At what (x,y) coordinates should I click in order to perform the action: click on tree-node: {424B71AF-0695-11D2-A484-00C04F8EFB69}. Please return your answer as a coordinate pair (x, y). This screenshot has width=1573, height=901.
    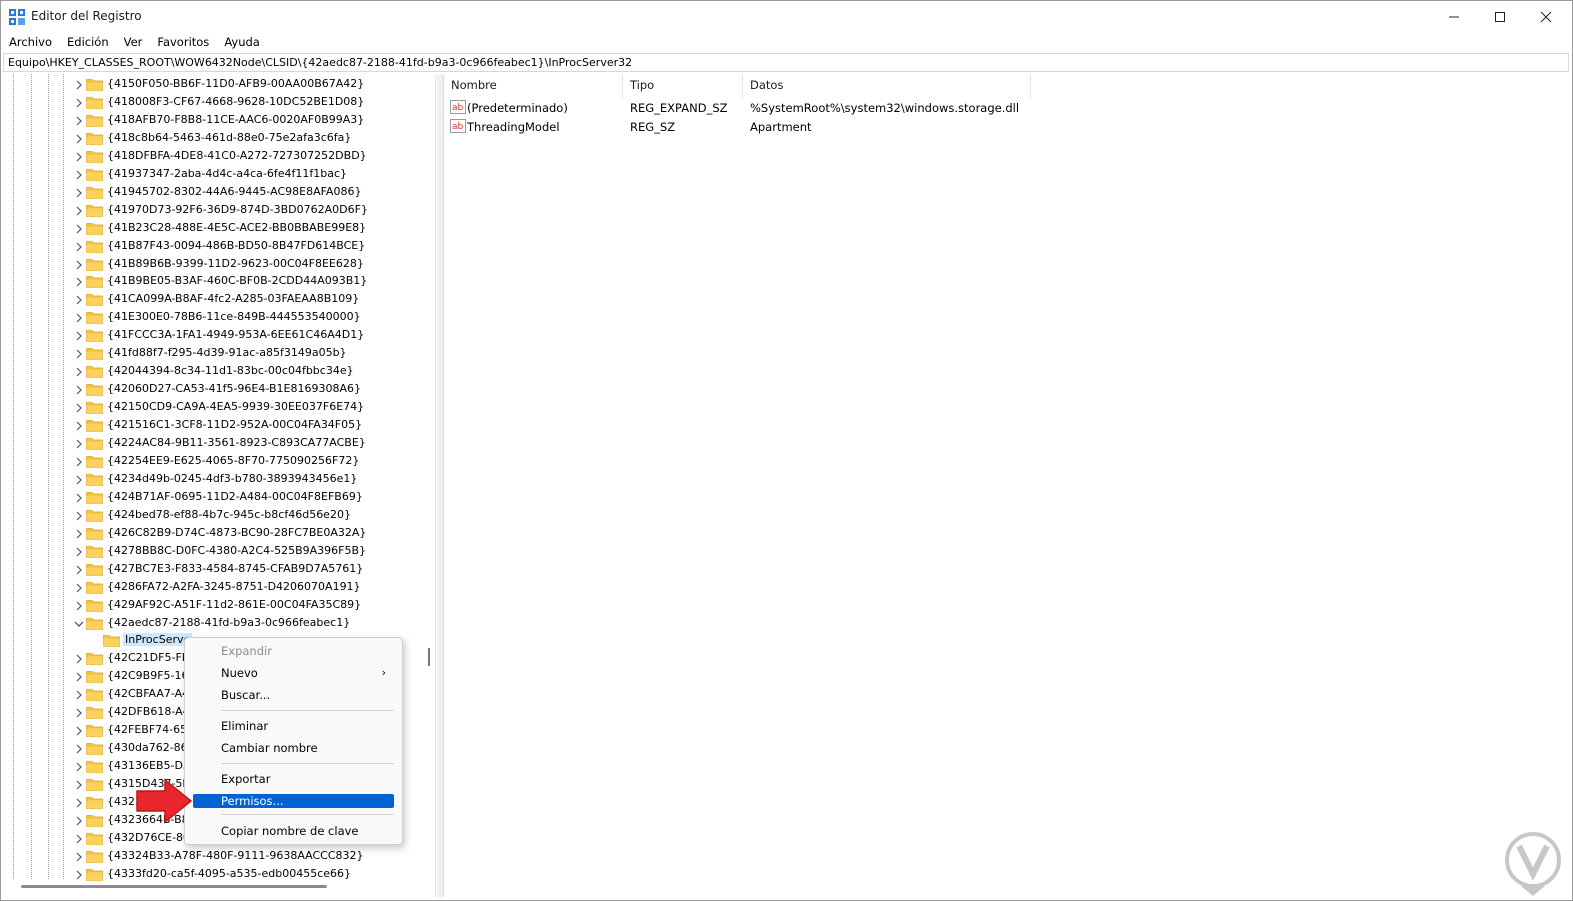
    Looking at the image, I should click on (219, 498).